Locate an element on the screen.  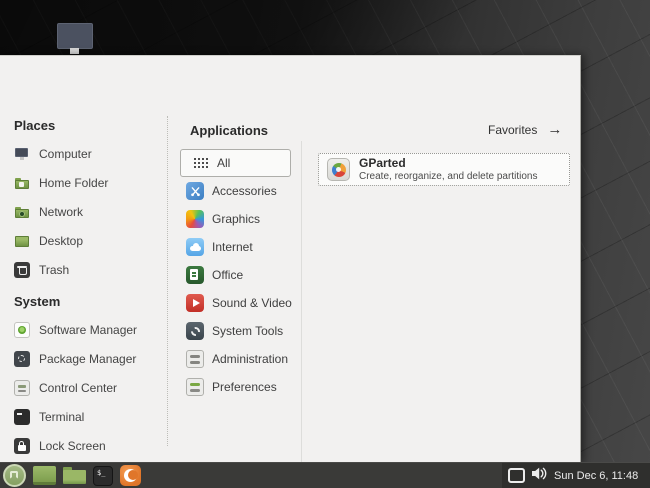
system-tools-icon is located at coordinates (195, 331).